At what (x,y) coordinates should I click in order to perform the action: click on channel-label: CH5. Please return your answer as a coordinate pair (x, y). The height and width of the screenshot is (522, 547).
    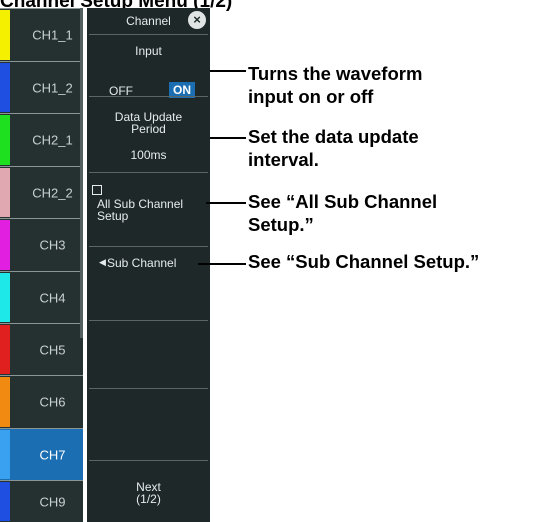
    Looking at the image, I should click on (52, 349).